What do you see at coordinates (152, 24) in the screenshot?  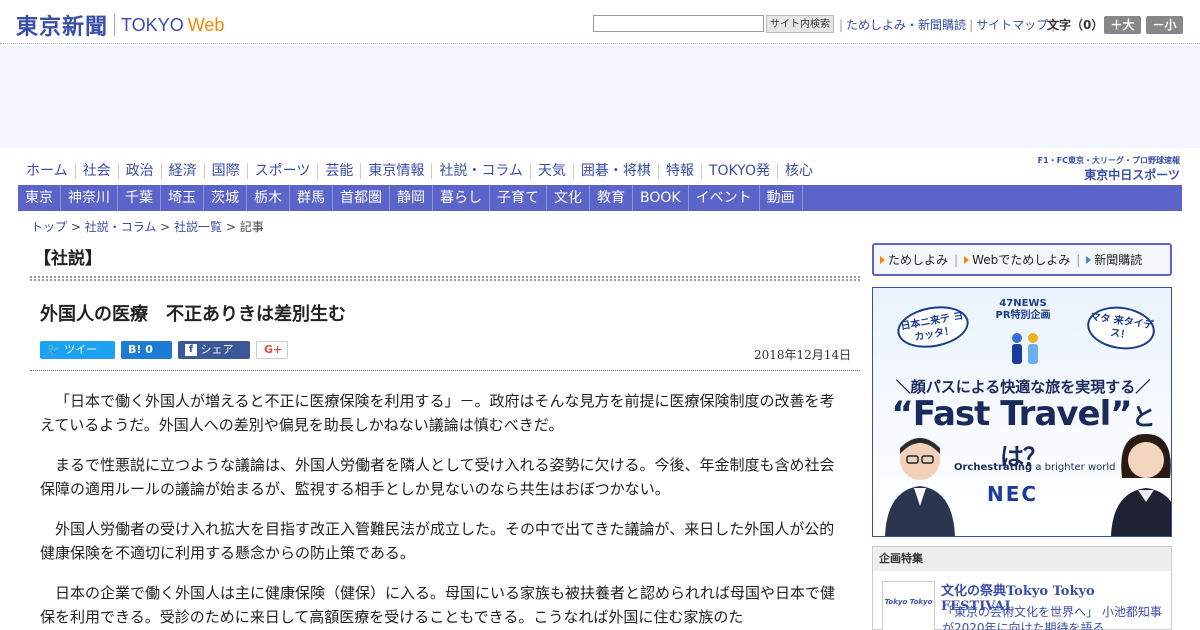 I see `logo-english: TOKYO` at bounding box center [152, 24].